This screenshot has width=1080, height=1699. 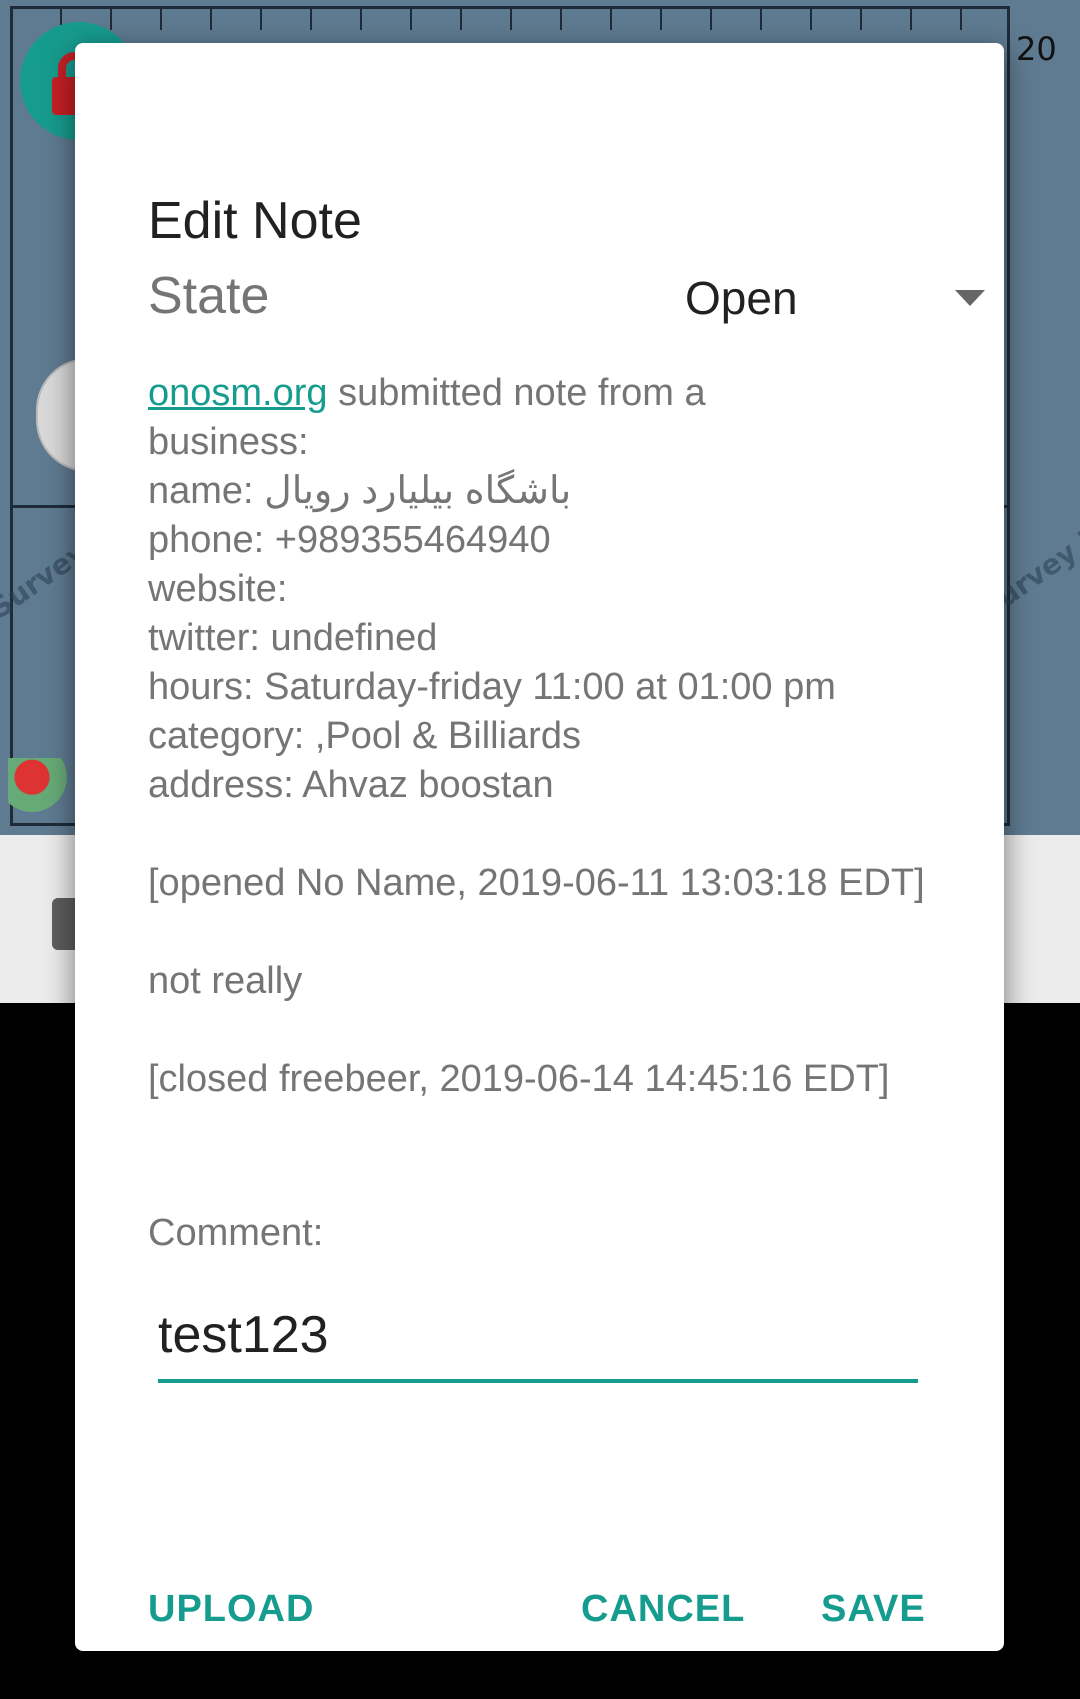 What do you see at coordinates (349, 540) in the screenshot?
I see `note-line: phone: +989355464940` at bounding box center [349, 540].